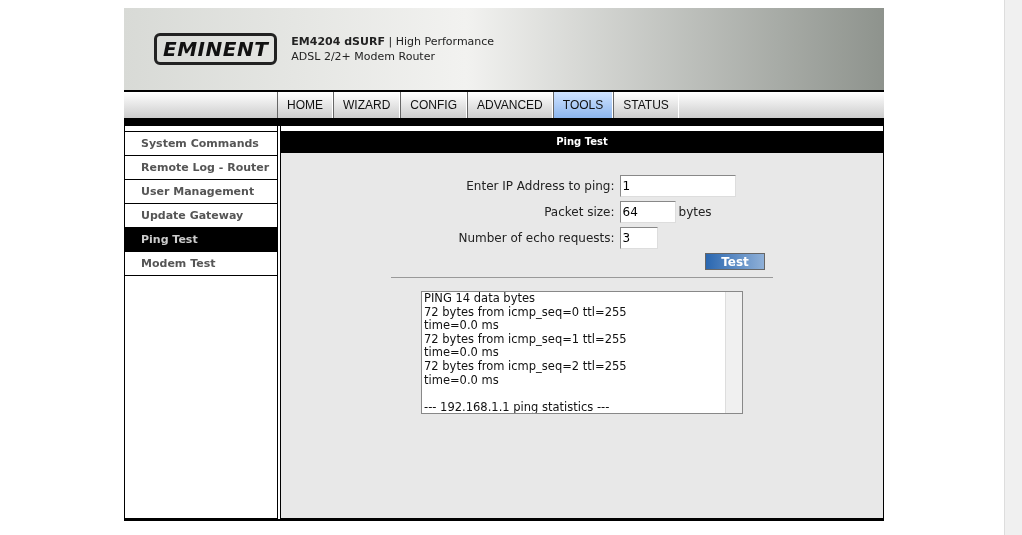  What do you see at coordinates (305, 105) in the screenshot?
I see `nav-tab: HOME` at bounding box center [305, 105].